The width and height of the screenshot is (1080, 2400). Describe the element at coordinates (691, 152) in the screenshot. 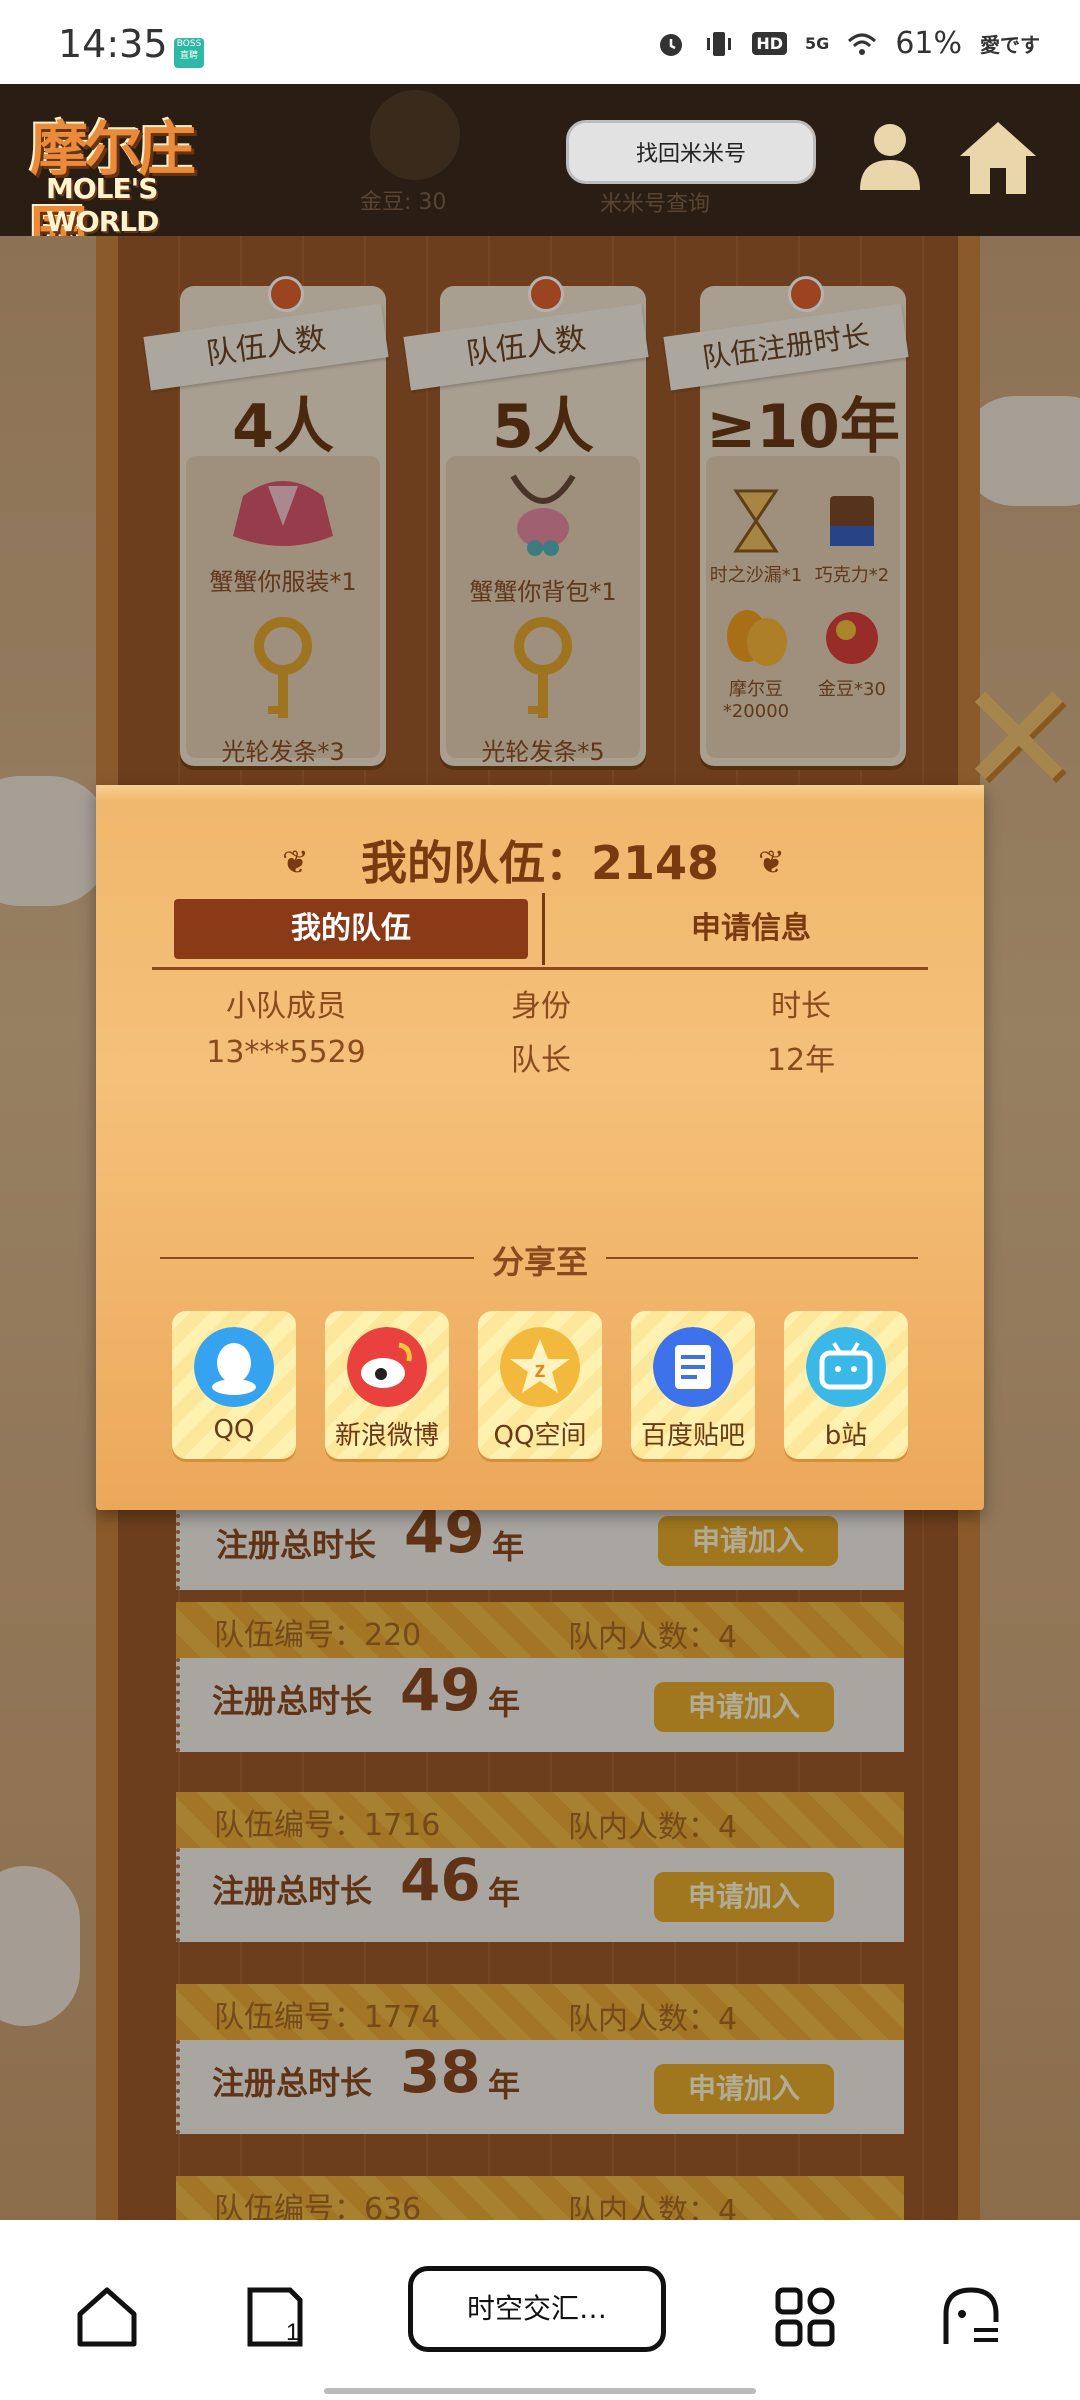

I see `find-mimi-button: 找回米米号` at that location.